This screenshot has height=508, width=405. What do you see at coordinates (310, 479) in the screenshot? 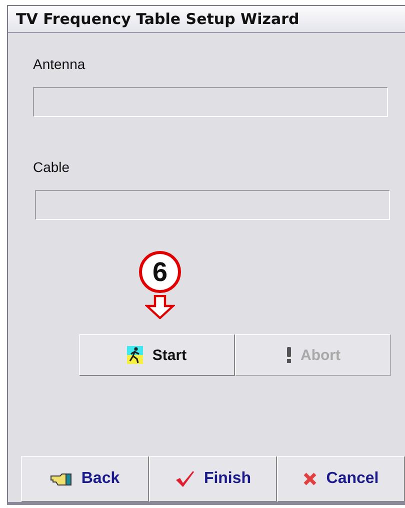
I see `cross-icon` at bounding box center [310, 479].